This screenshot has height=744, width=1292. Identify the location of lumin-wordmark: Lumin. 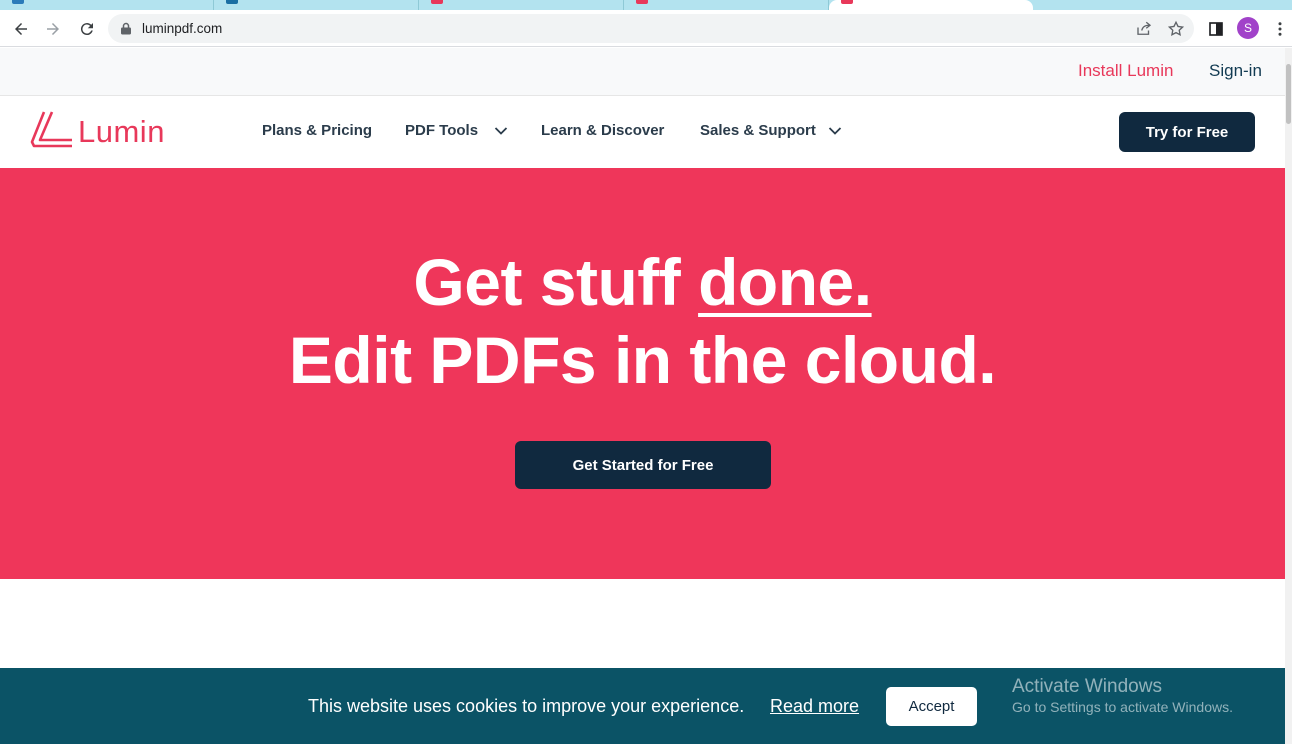
(121, 131).